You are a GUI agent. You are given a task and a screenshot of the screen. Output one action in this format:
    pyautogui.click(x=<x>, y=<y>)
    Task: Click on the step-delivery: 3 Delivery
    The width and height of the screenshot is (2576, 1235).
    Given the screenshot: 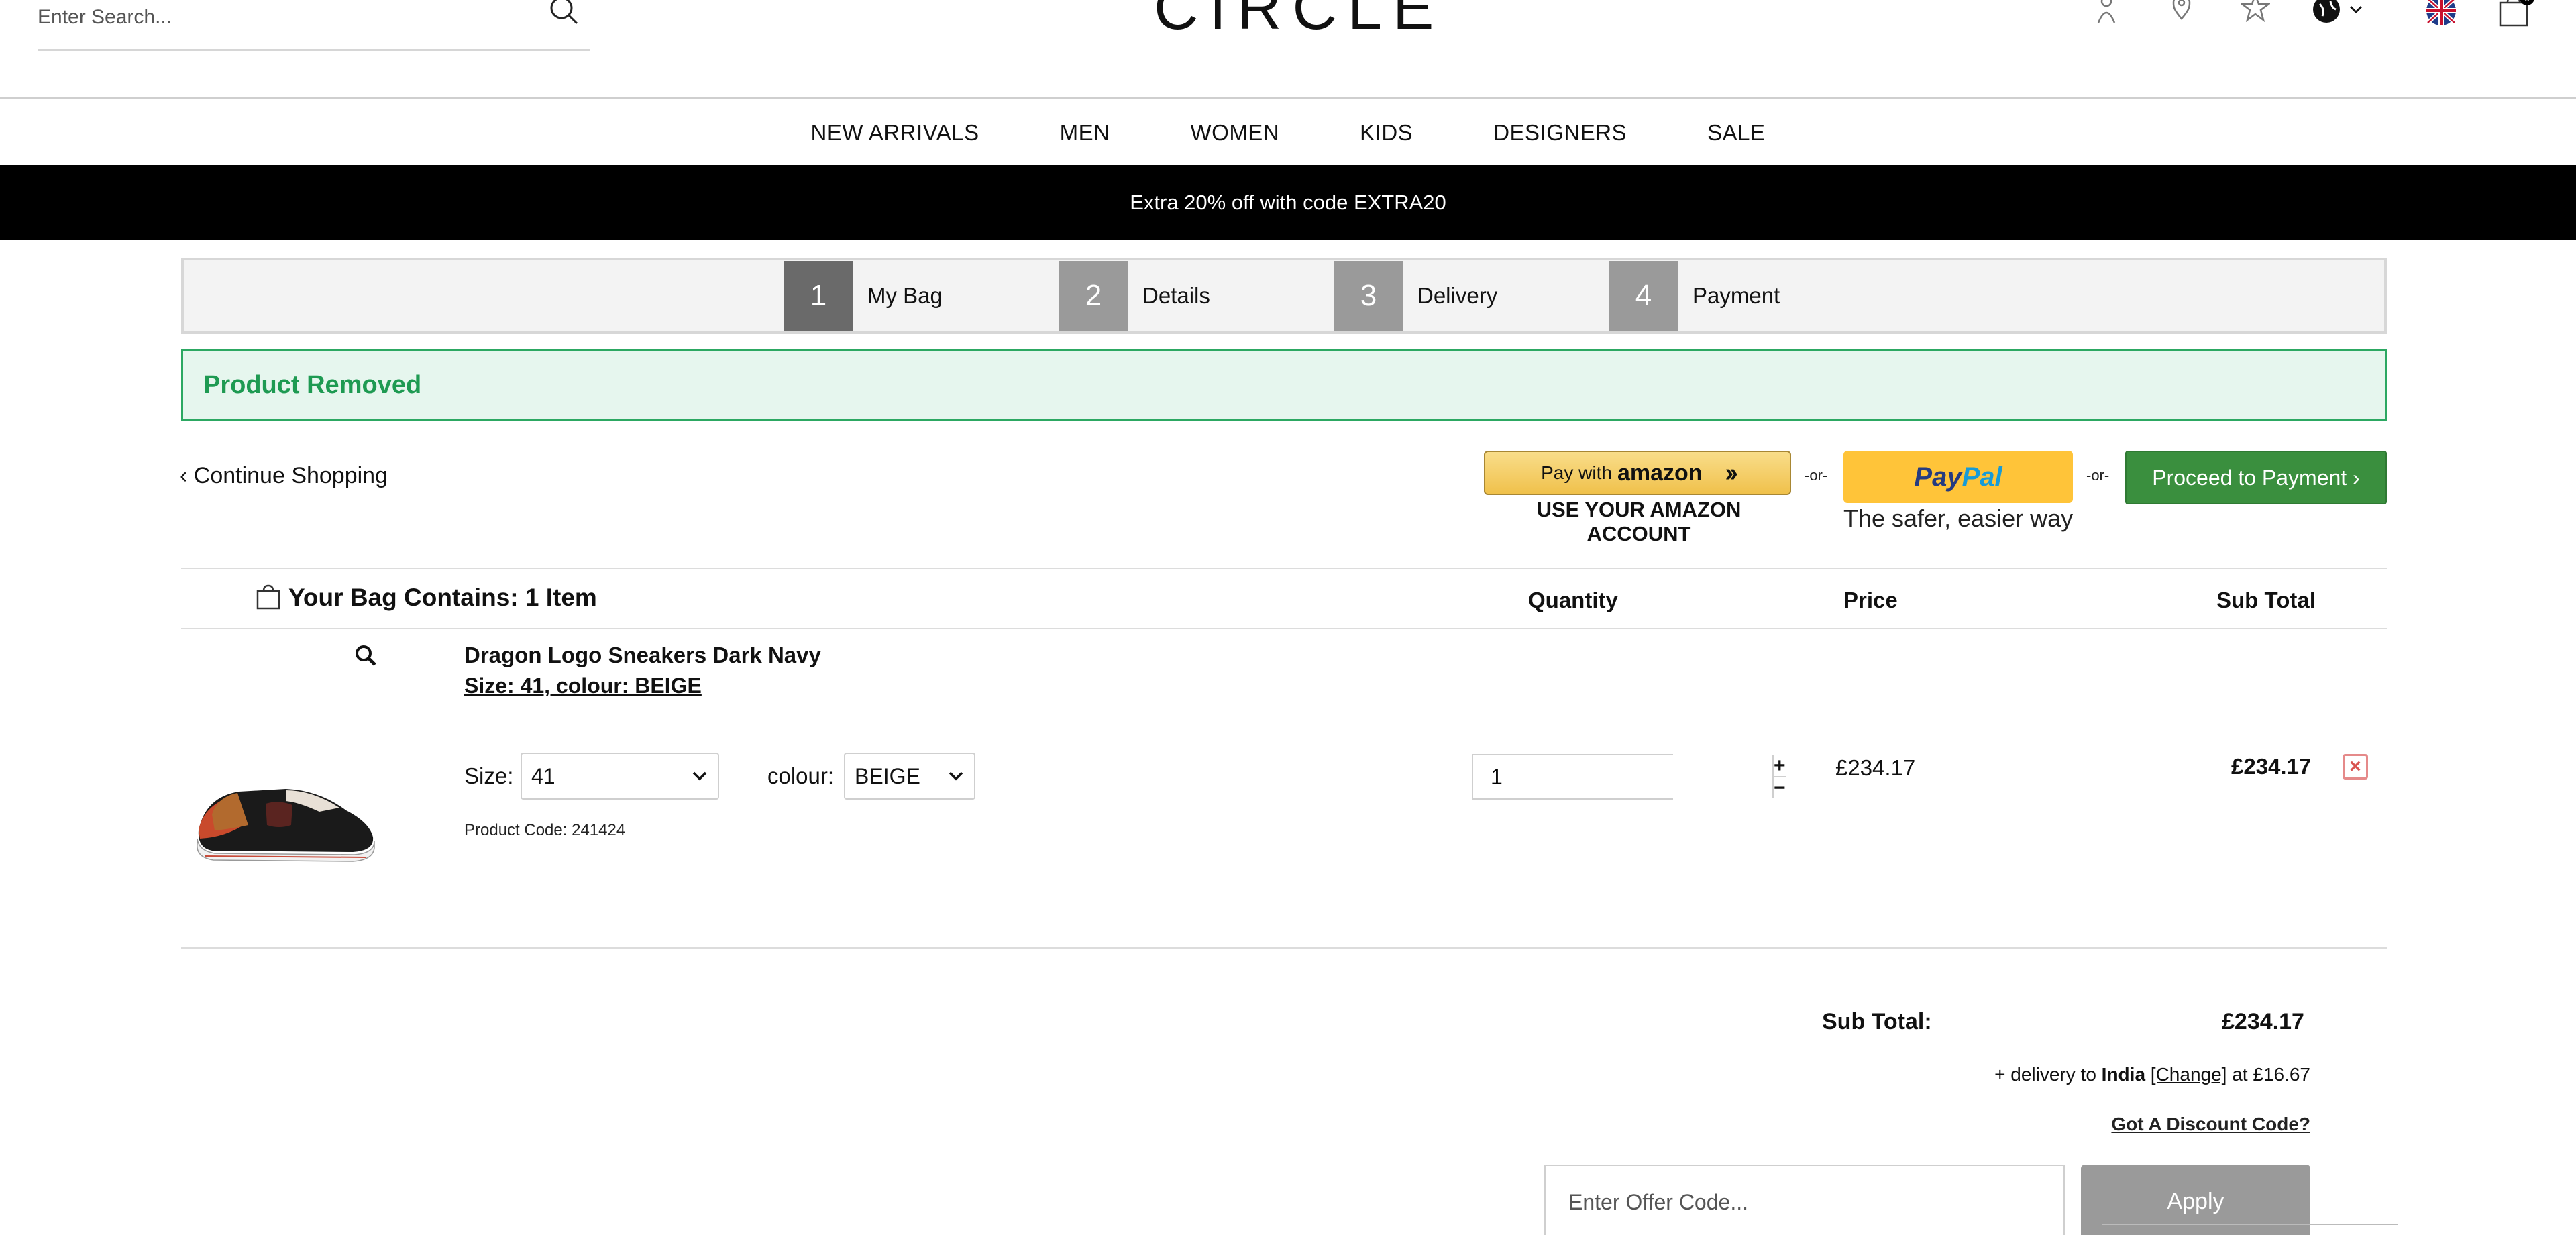 What is the action you would take?
    pyautogui.click(x=1471, y=296)
    